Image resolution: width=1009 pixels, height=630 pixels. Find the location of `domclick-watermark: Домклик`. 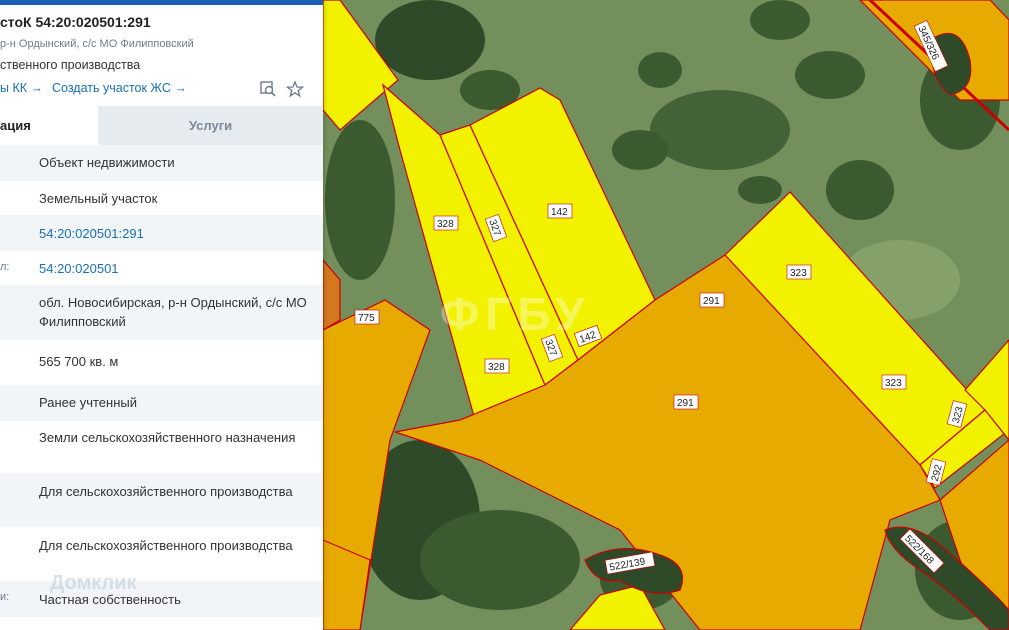

domclick-watermark: Домклик is located at coordinates (93, 583).